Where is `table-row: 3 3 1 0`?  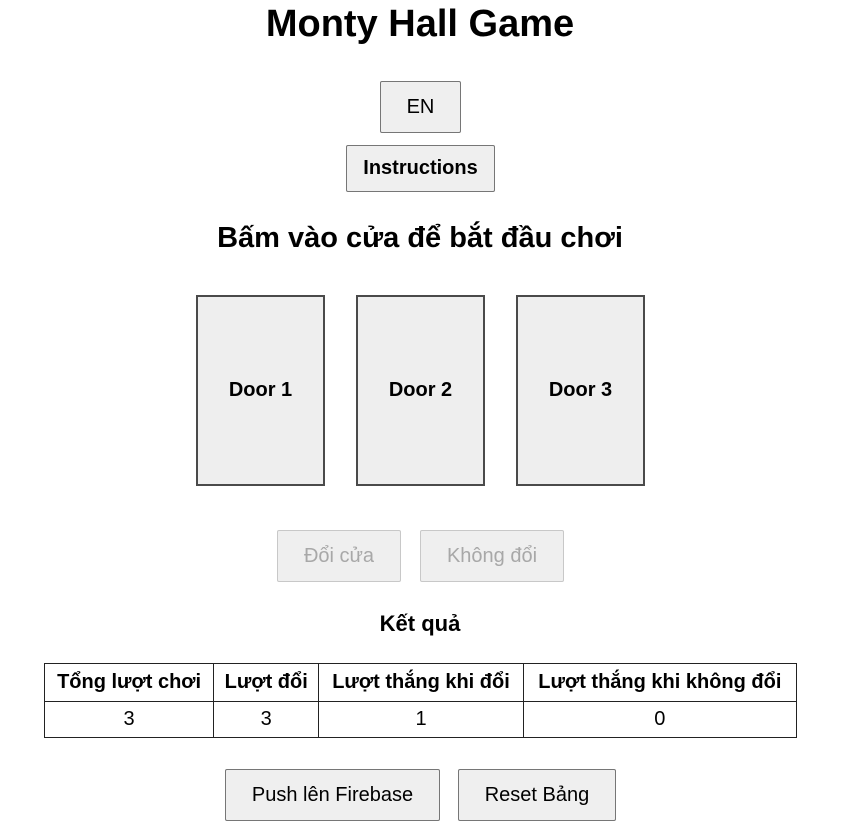
table-row: 3 3 1 0 is located at coordinates (420, 719).